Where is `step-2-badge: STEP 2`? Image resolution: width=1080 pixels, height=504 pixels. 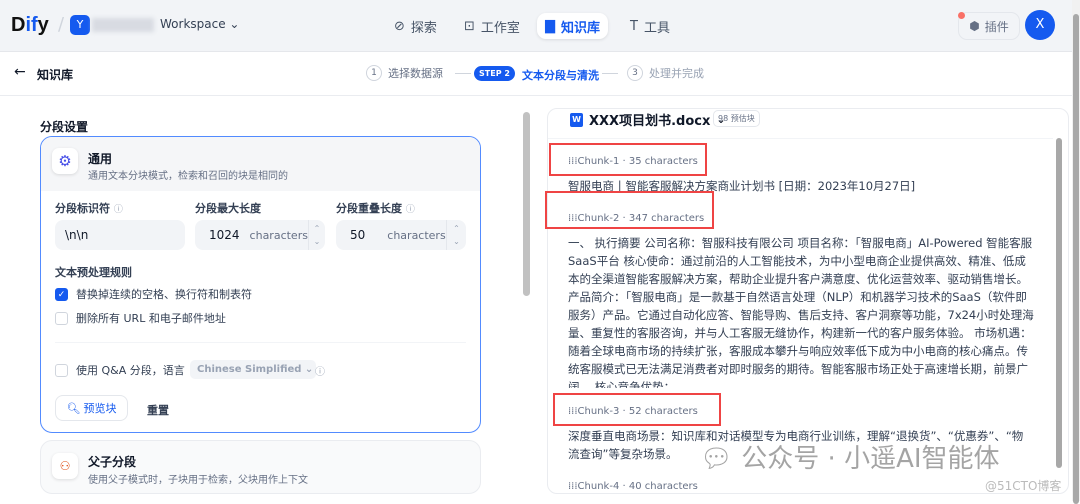
step-2-badge: STEP 2 is located at coordinates (494, 73).